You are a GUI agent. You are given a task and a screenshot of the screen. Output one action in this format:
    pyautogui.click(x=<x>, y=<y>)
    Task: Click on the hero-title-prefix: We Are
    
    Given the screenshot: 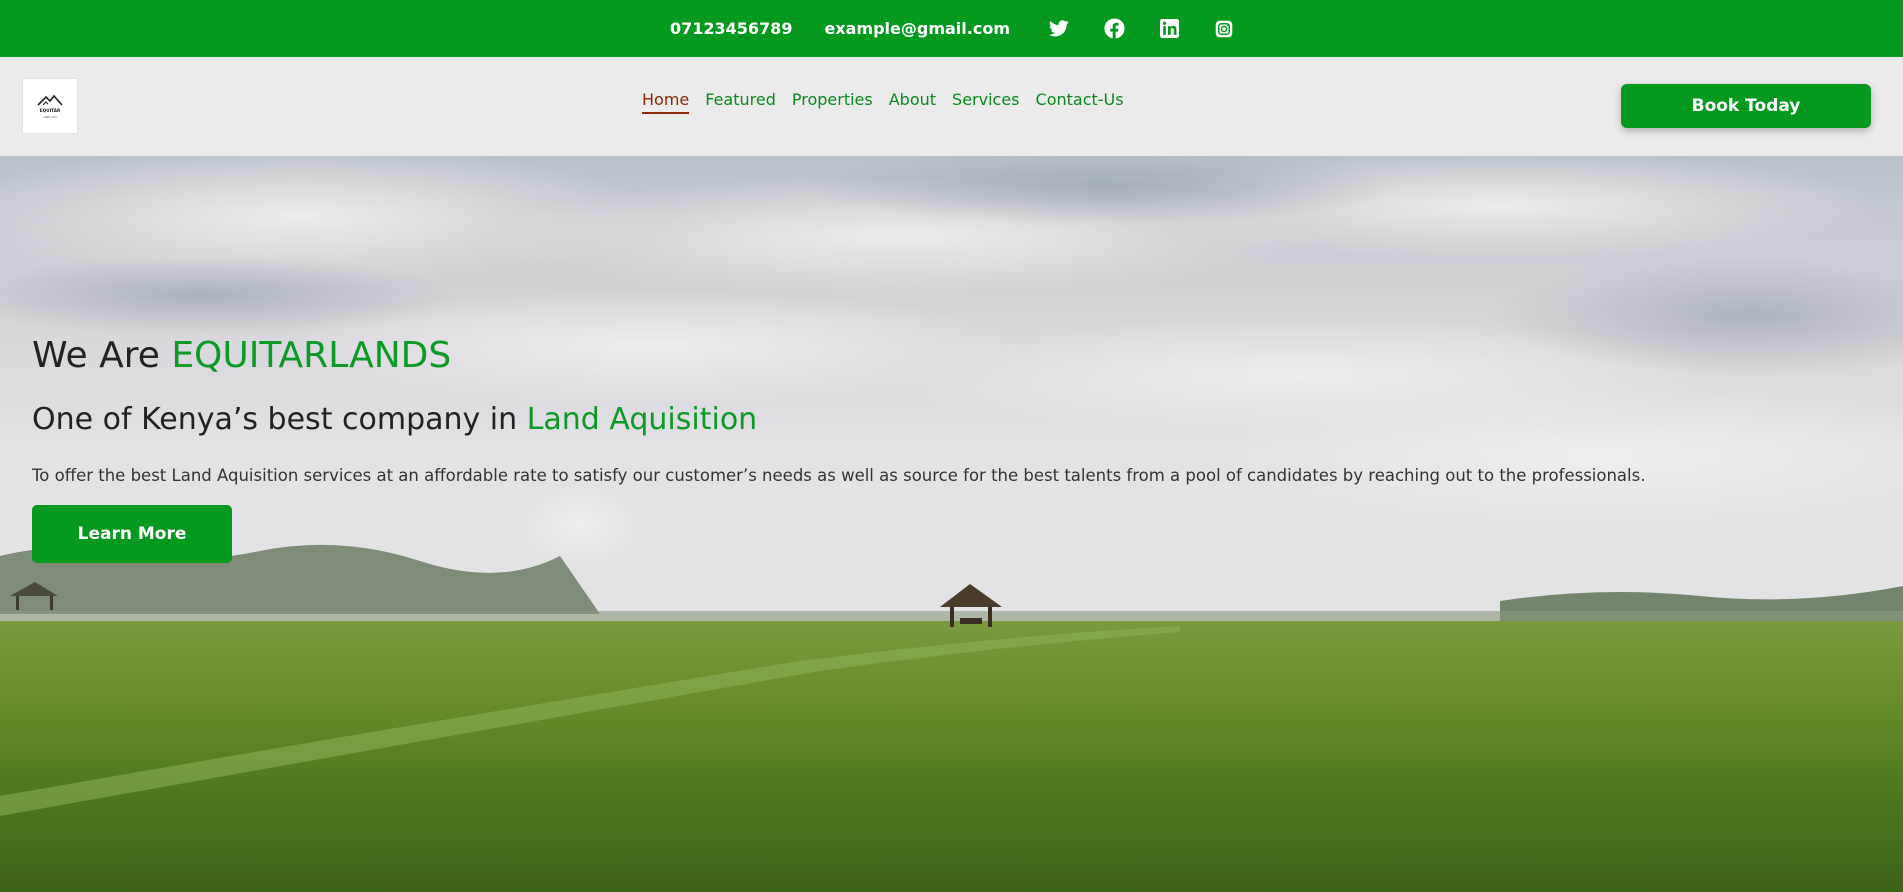 What is the action you would take?
    pyautogui.click(x=102, y=355)
    